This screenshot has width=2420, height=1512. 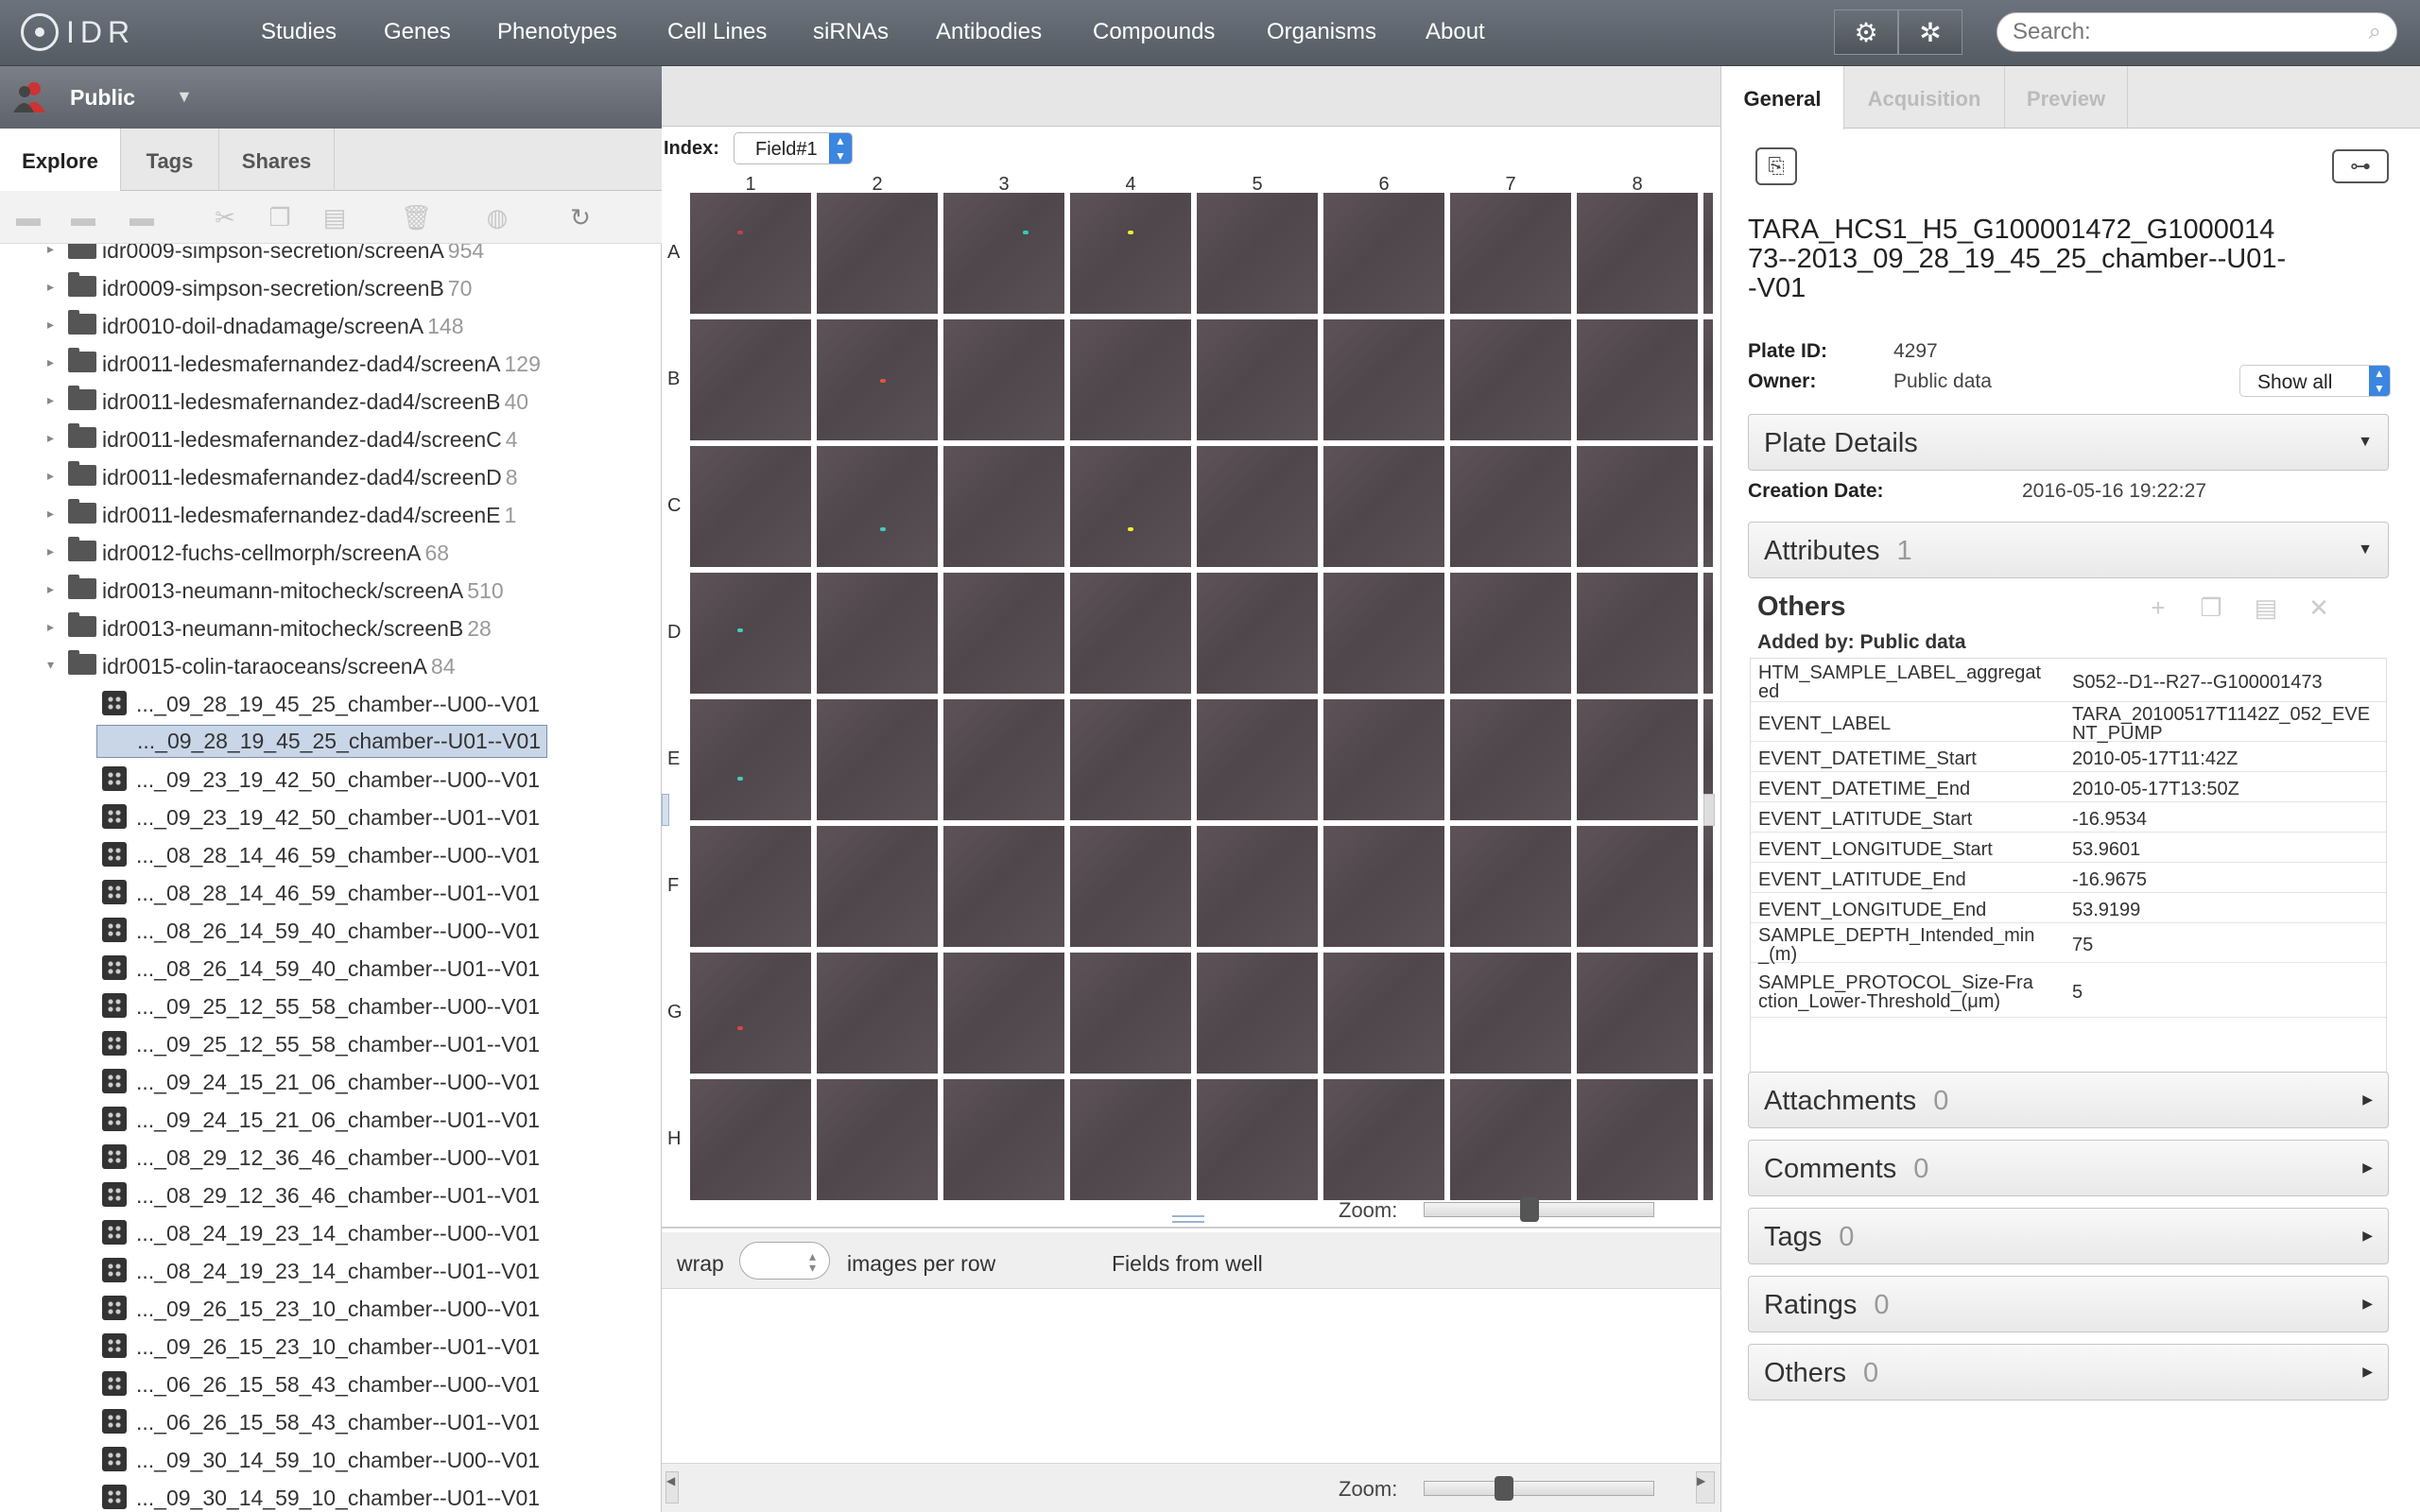 What do you see at coordinates (331, 1495) in the screenshot?
I see `plate-item: ..._09_30_14_59_10_chamber--U01--V01` at bounding box center [331, 1495].